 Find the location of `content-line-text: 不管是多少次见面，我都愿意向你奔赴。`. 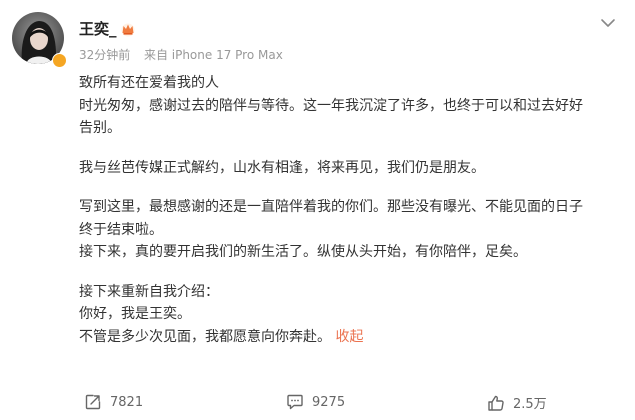

content-line-text: 不管是多少次见面，我都愿意向你奔赴。 is located at coordinates (205, 336).